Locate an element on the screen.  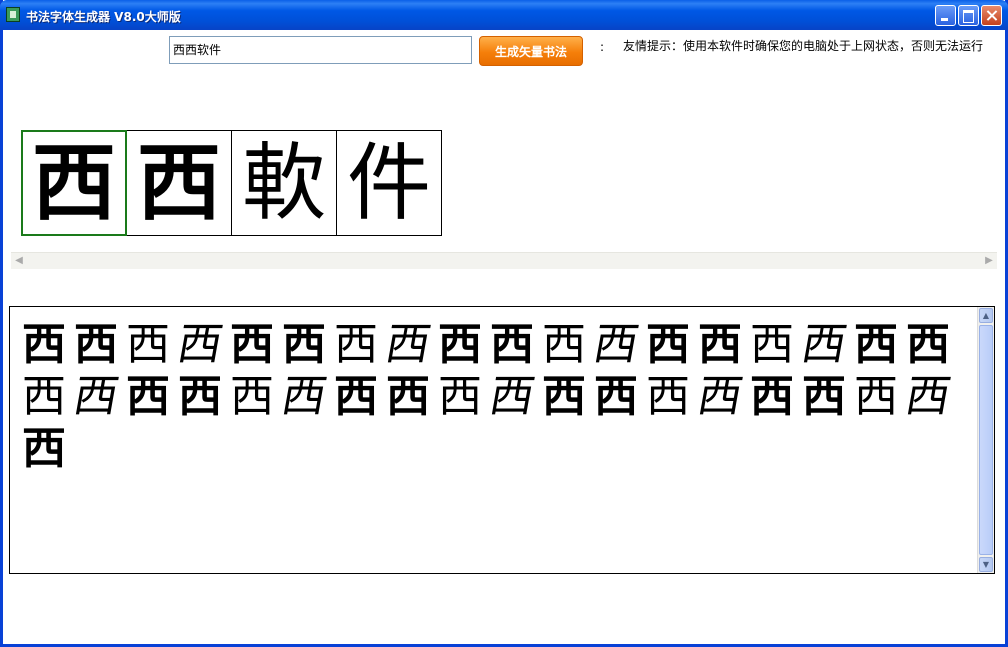
maximize-button is located at coordinates (968, 15).